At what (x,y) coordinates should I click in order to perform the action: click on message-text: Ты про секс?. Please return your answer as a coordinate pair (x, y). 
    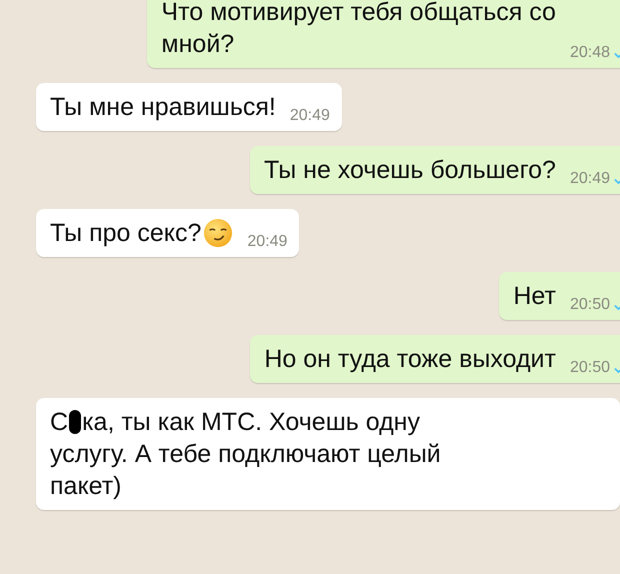
    Looking at the image, I should click on (142, 233).